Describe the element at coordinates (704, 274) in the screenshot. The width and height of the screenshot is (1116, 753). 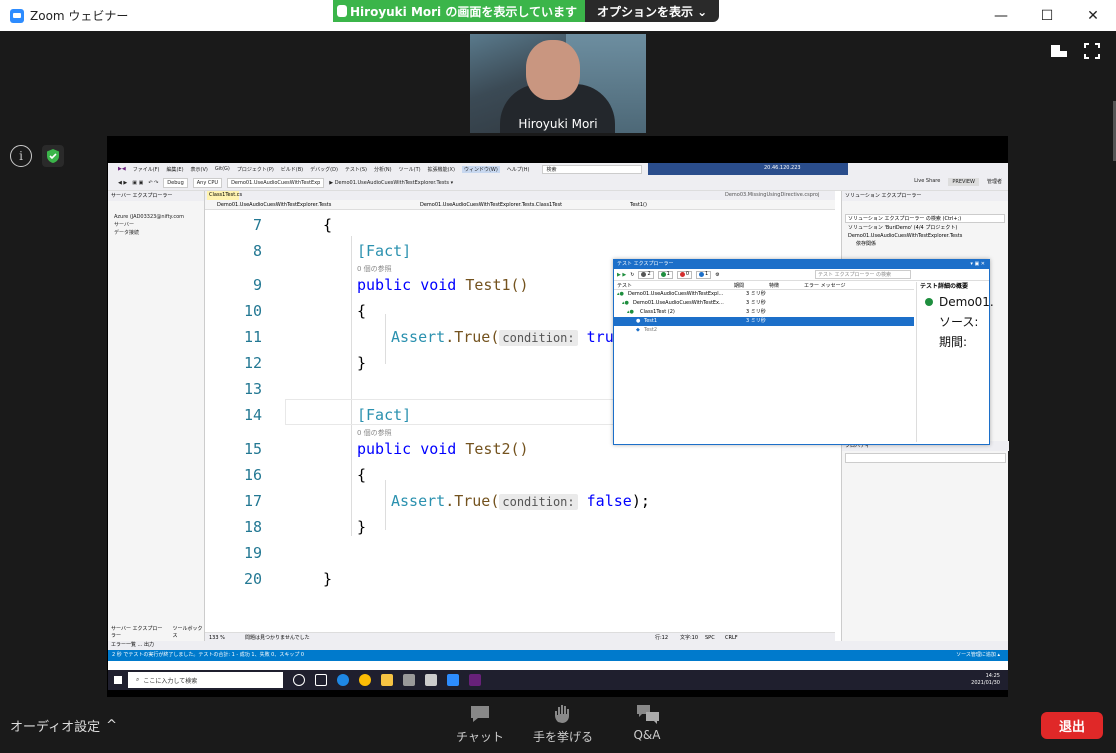
I see `info-count: 1` at that location.